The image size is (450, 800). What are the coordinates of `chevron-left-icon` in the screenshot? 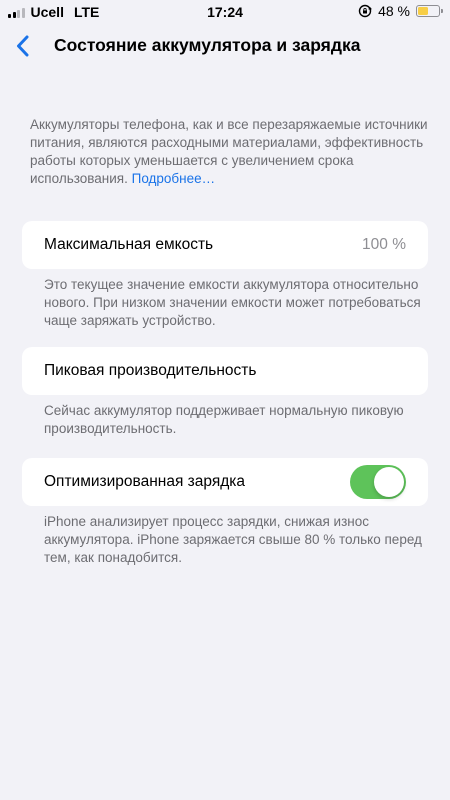 It's located at (22, 46).